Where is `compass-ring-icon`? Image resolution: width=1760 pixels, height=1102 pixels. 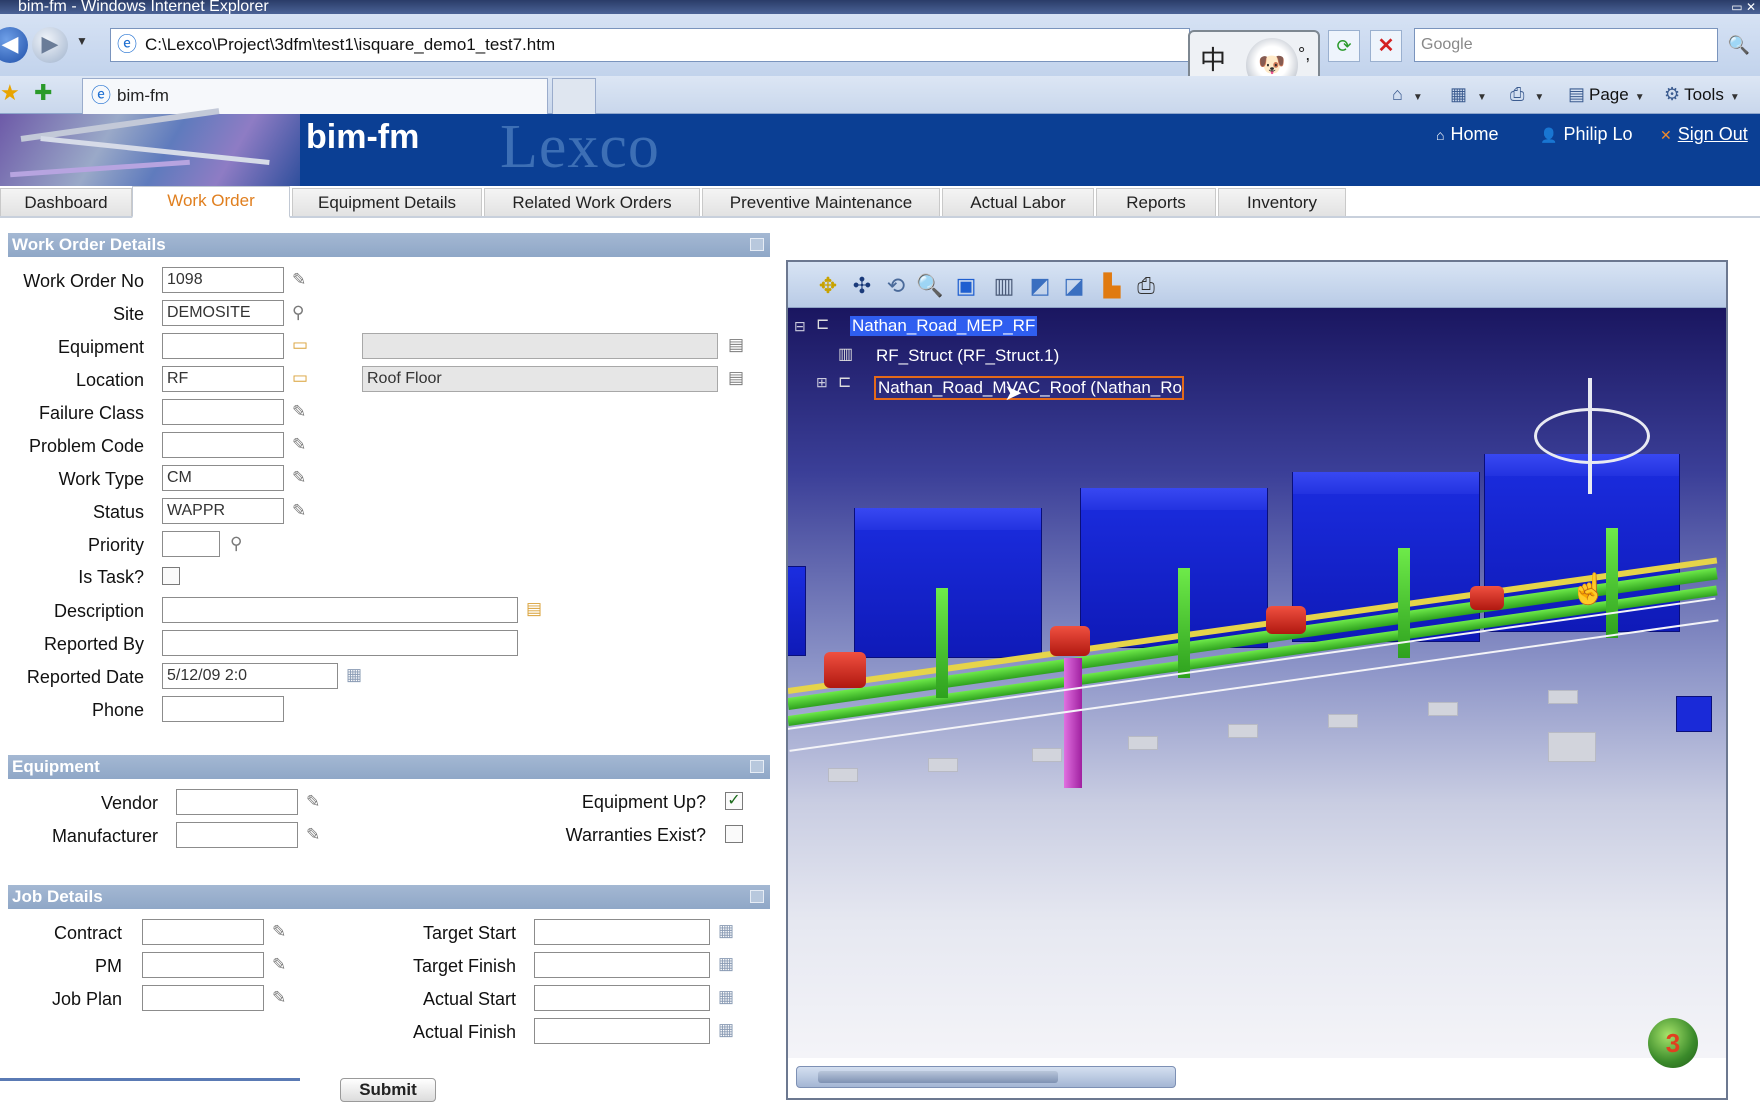 compass-ring-icon is located at coordinates (1592, 436).